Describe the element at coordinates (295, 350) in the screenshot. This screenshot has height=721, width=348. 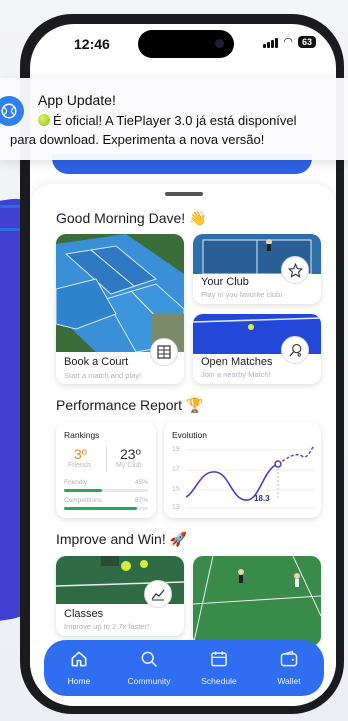
I see `racket-icon` at that location.